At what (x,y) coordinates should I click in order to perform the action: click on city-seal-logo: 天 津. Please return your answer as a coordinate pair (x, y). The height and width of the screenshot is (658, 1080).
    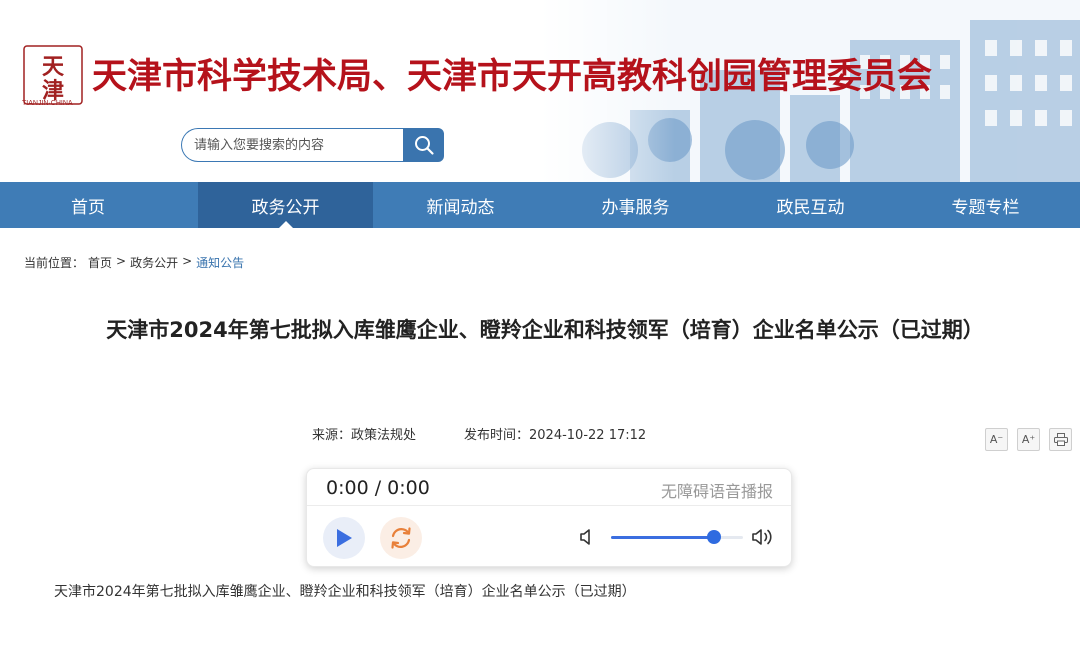
    Looking at the image, I should click on (53, 75).